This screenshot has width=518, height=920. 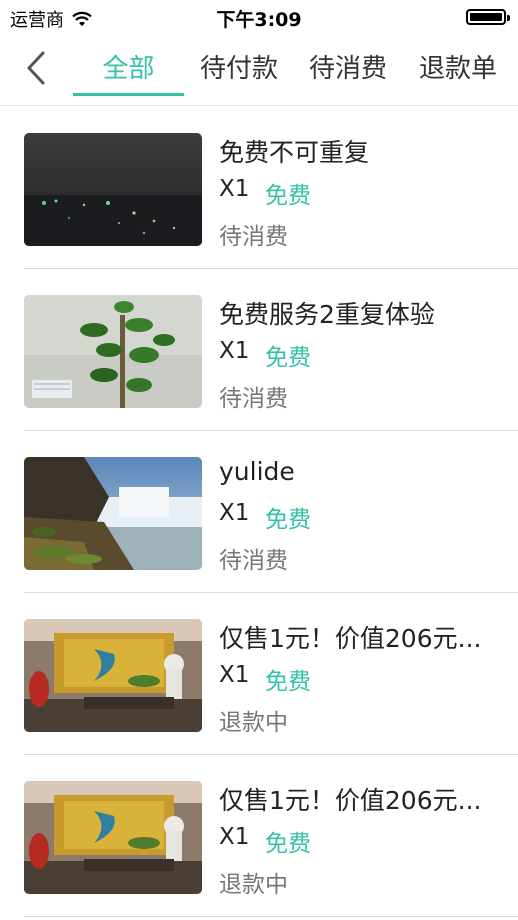 I want to click on waterfall-image, so click(x=113, y=513).